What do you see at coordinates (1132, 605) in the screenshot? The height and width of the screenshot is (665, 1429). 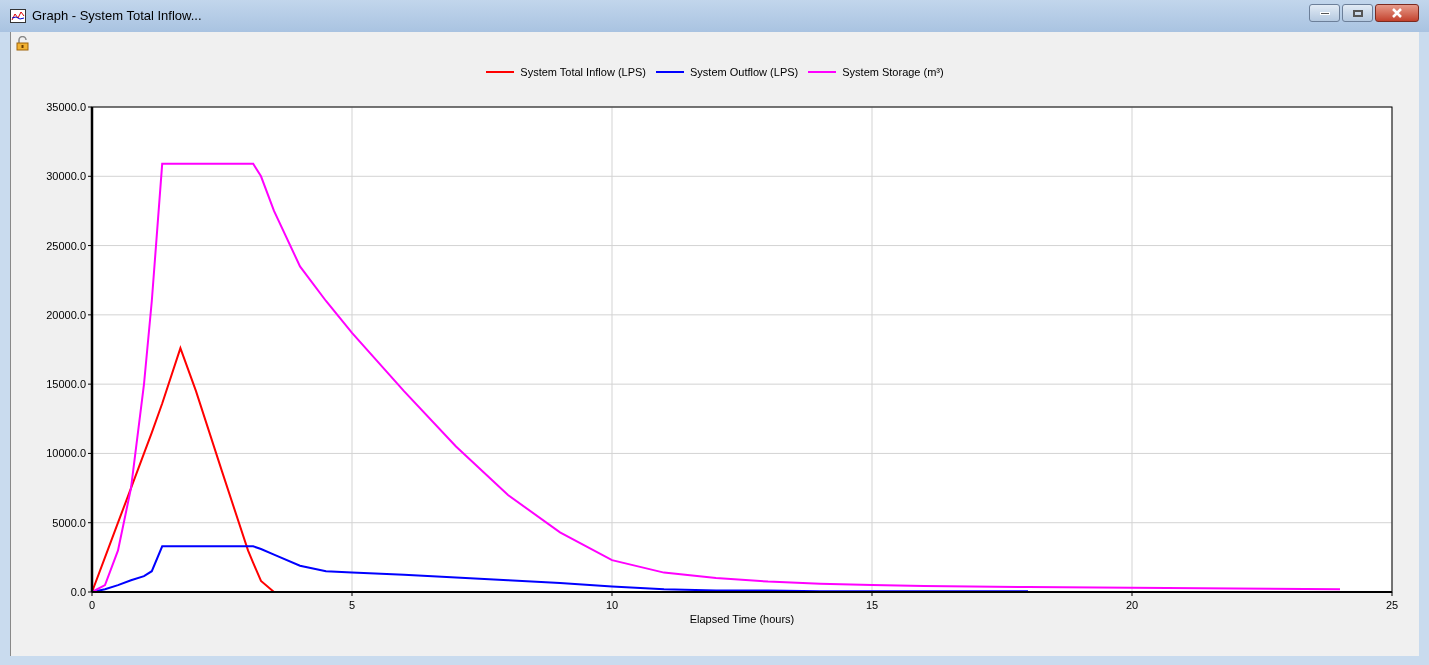 I see `x-tick-label: 20` at bounding box center [1132, 605].